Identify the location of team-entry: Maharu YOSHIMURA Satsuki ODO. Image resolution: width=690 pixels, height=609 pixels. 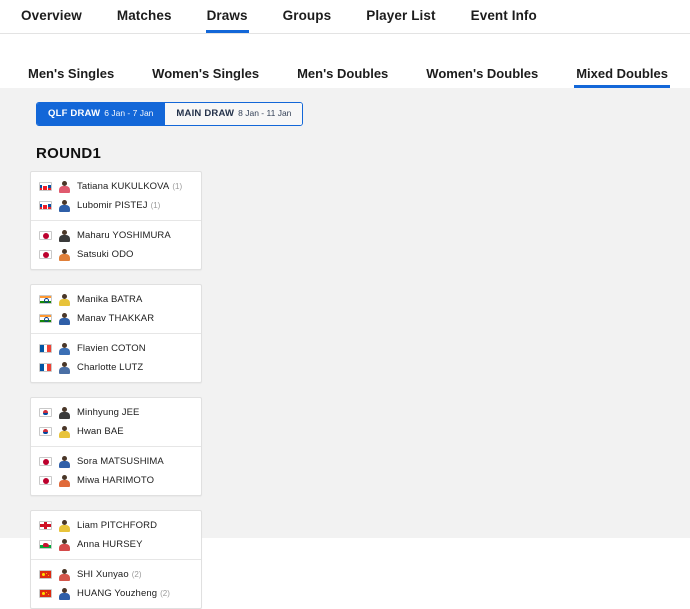
(116, 244).